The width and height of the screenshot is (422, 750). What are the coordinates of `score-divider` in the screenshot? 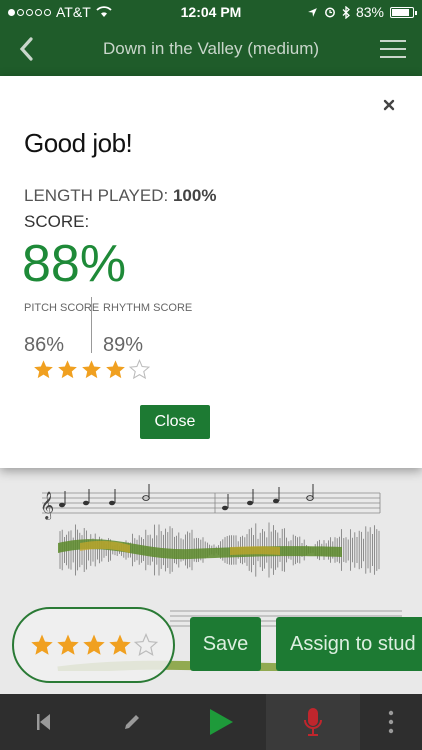 It's located at (91, 325).